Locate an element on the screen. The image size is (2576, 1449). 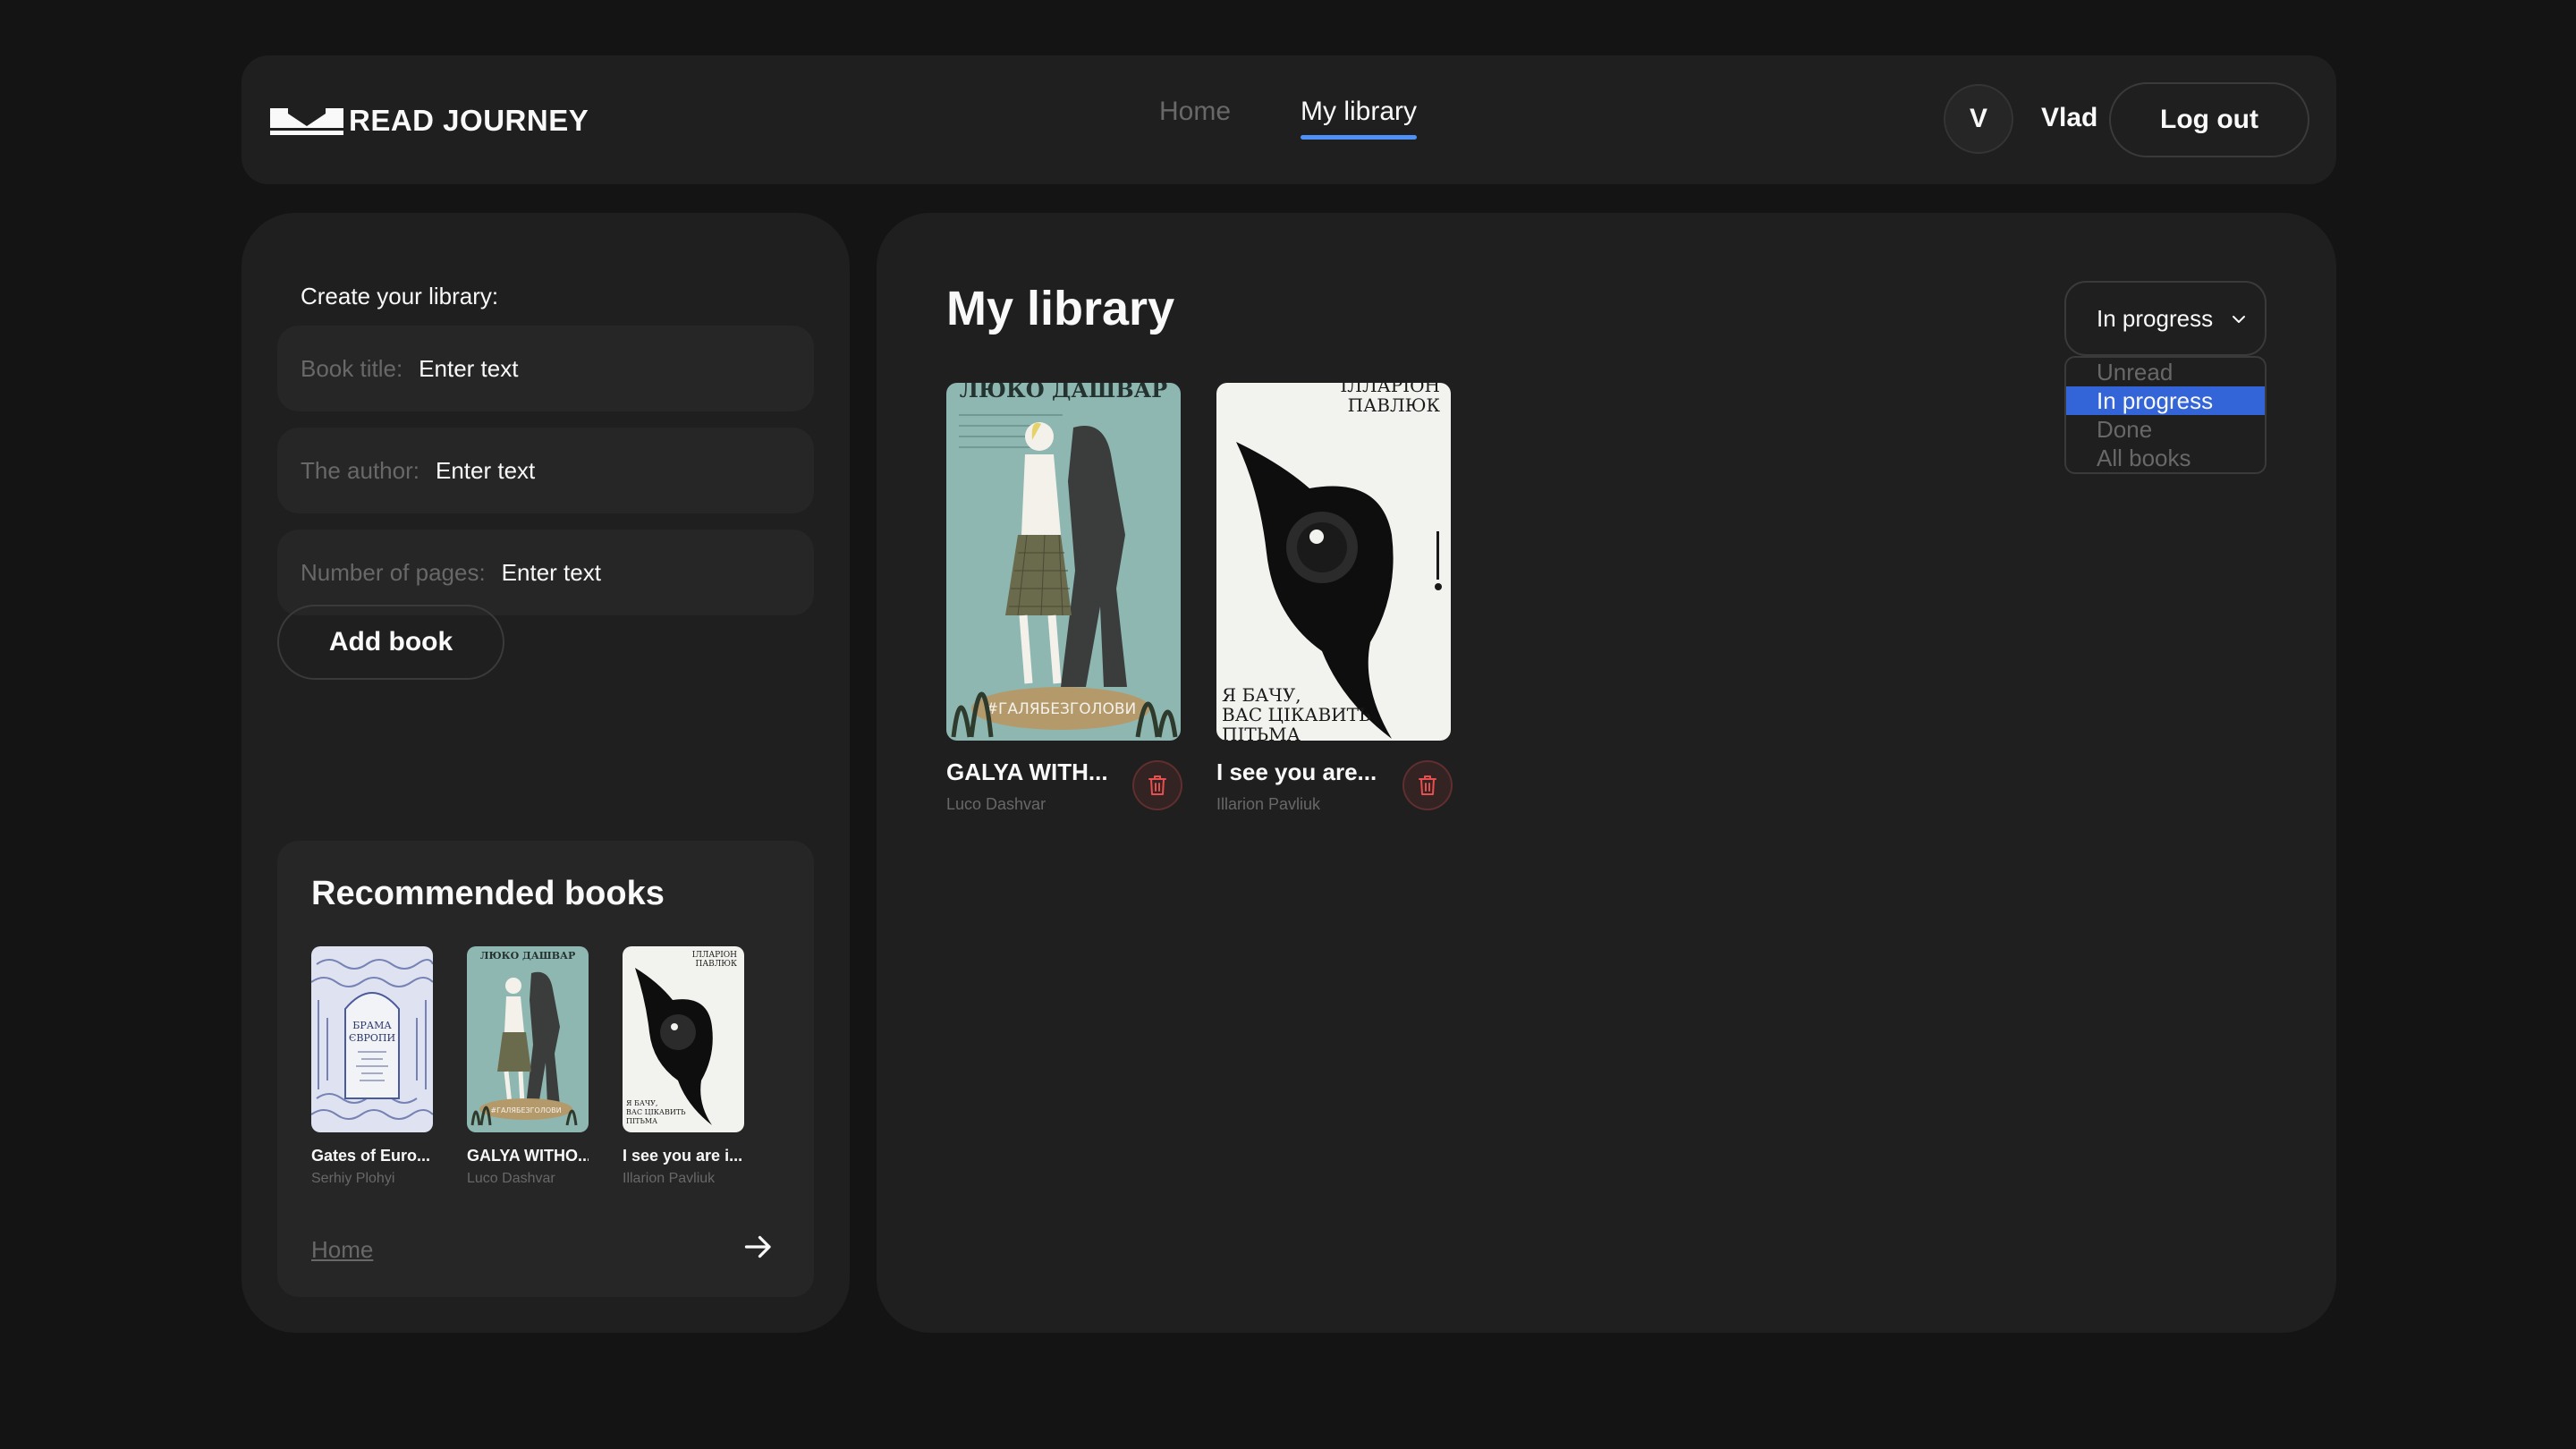
logo: READ JOURNEY is located at coordinates (429, 121).